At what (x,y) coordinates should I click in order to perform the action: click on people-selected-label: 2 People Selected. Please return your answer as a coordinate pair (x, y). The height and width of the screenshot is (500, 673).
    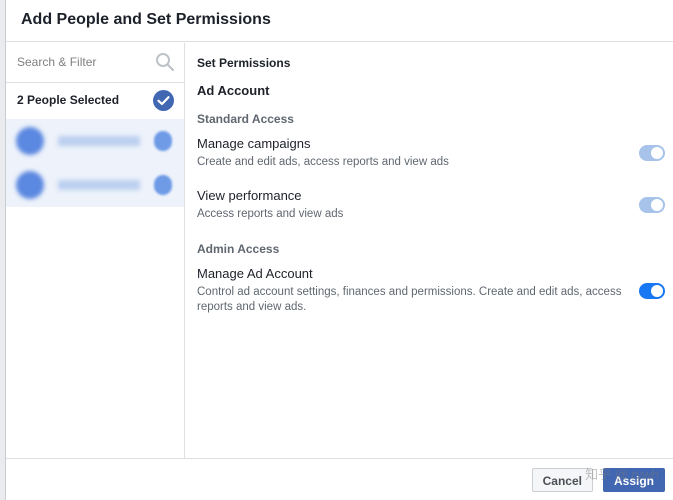
    Looking at the image, I should click on (68, 100).